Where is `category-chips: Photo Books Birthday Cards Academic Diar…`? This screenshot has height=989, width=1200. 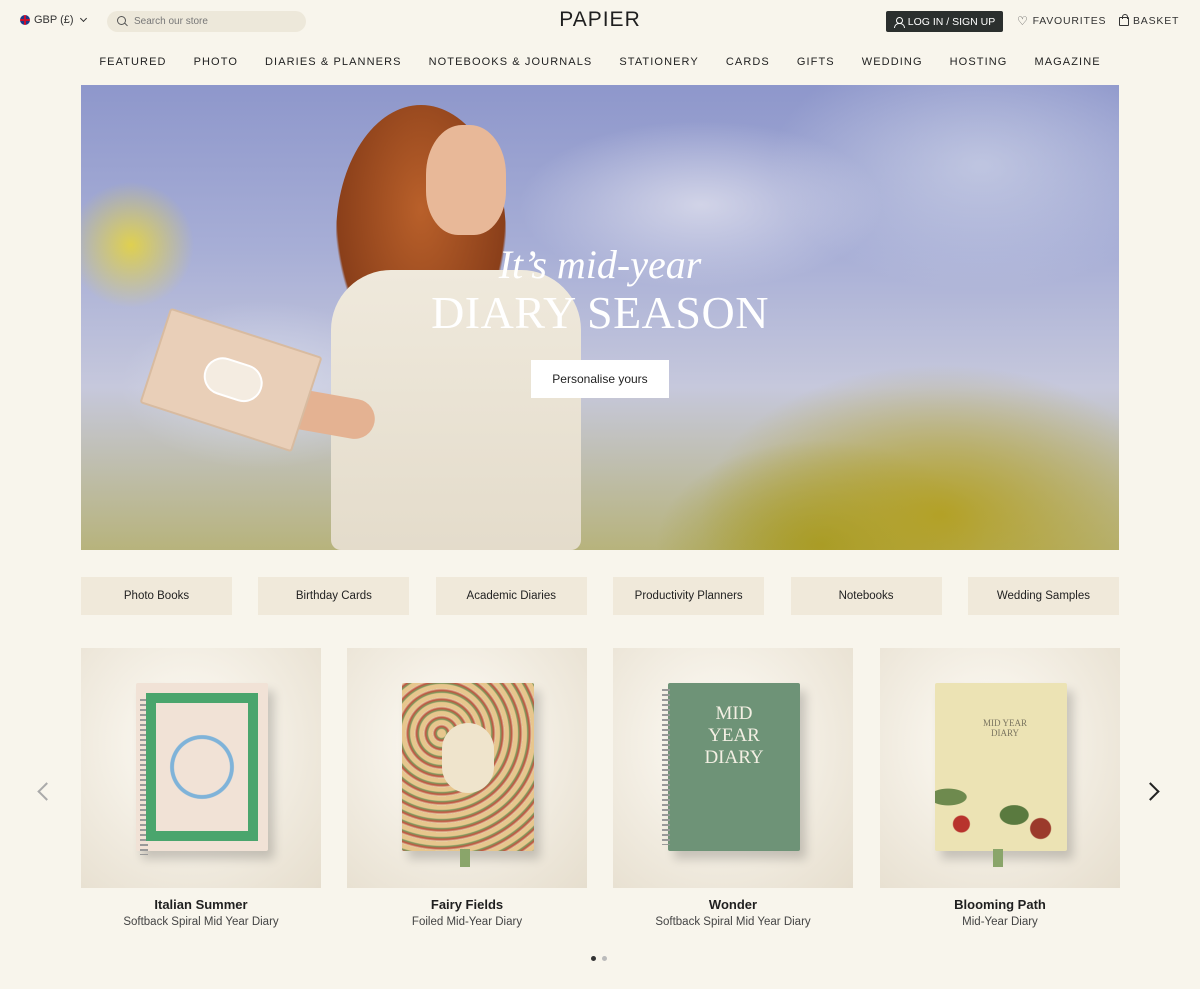
category-chips: Photo Books Birthday Cards Academic Diar… is located at coordinates (600, 596).